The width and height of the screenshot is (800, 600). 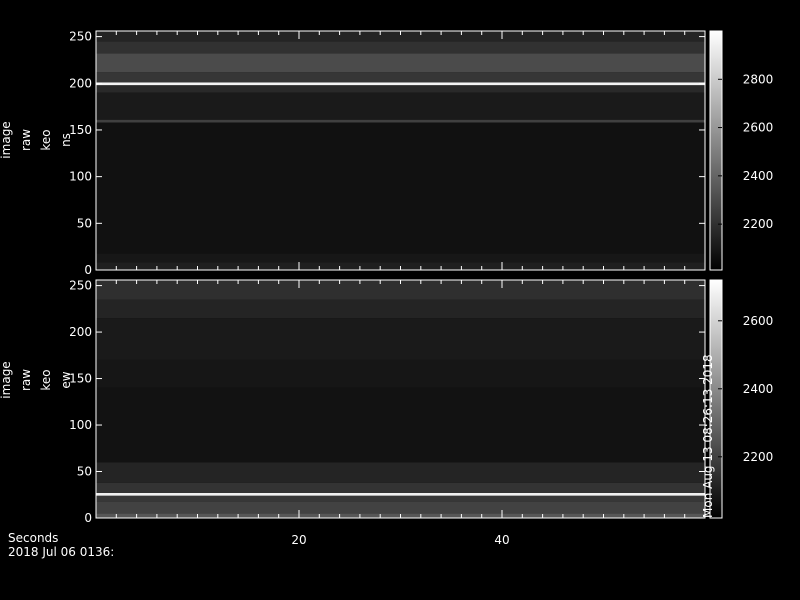 I want to click on colorbar-tick-label: 2800, so click(x=758, y=79).